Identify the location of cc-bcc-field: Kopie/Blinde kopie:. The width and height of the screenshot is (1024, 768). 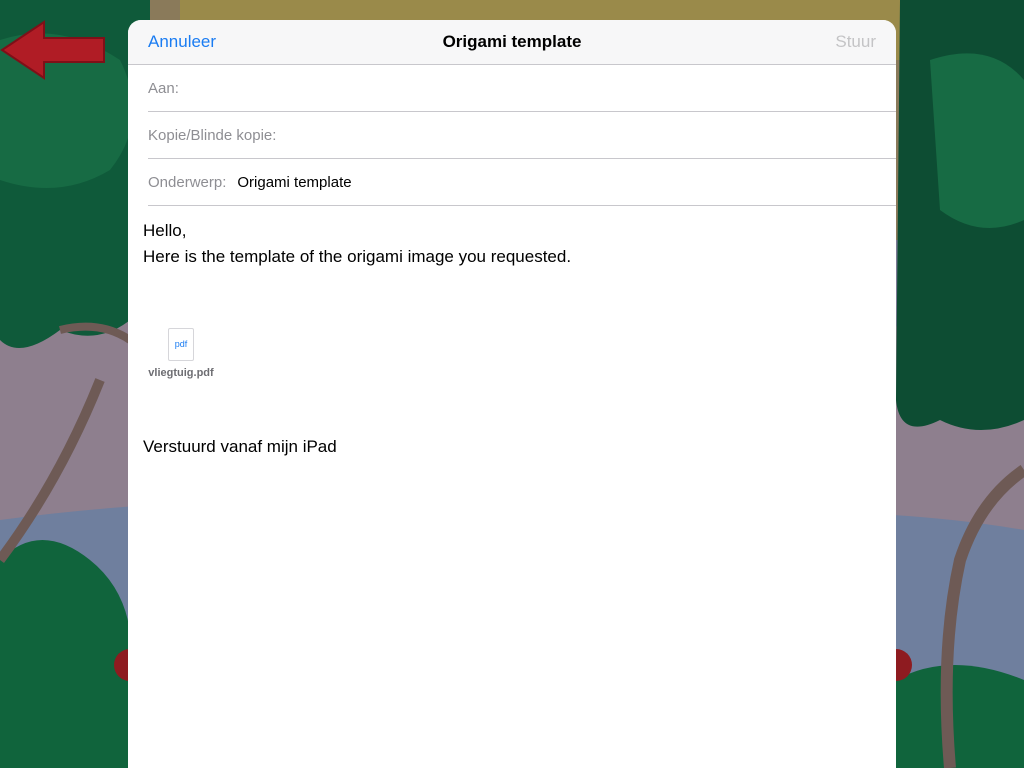
(522, 135).